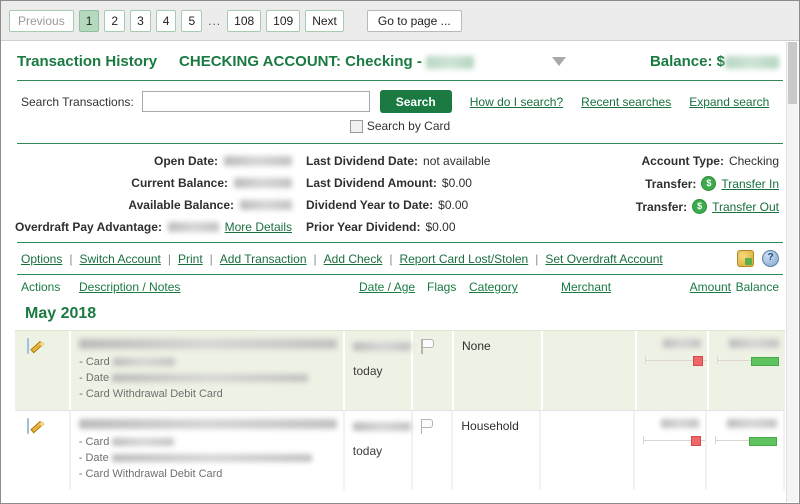  What do you see at coordinates (709, 183) in the screenshot?
I see `dollar-coin-icon: $` at bounding box center [709, 183].